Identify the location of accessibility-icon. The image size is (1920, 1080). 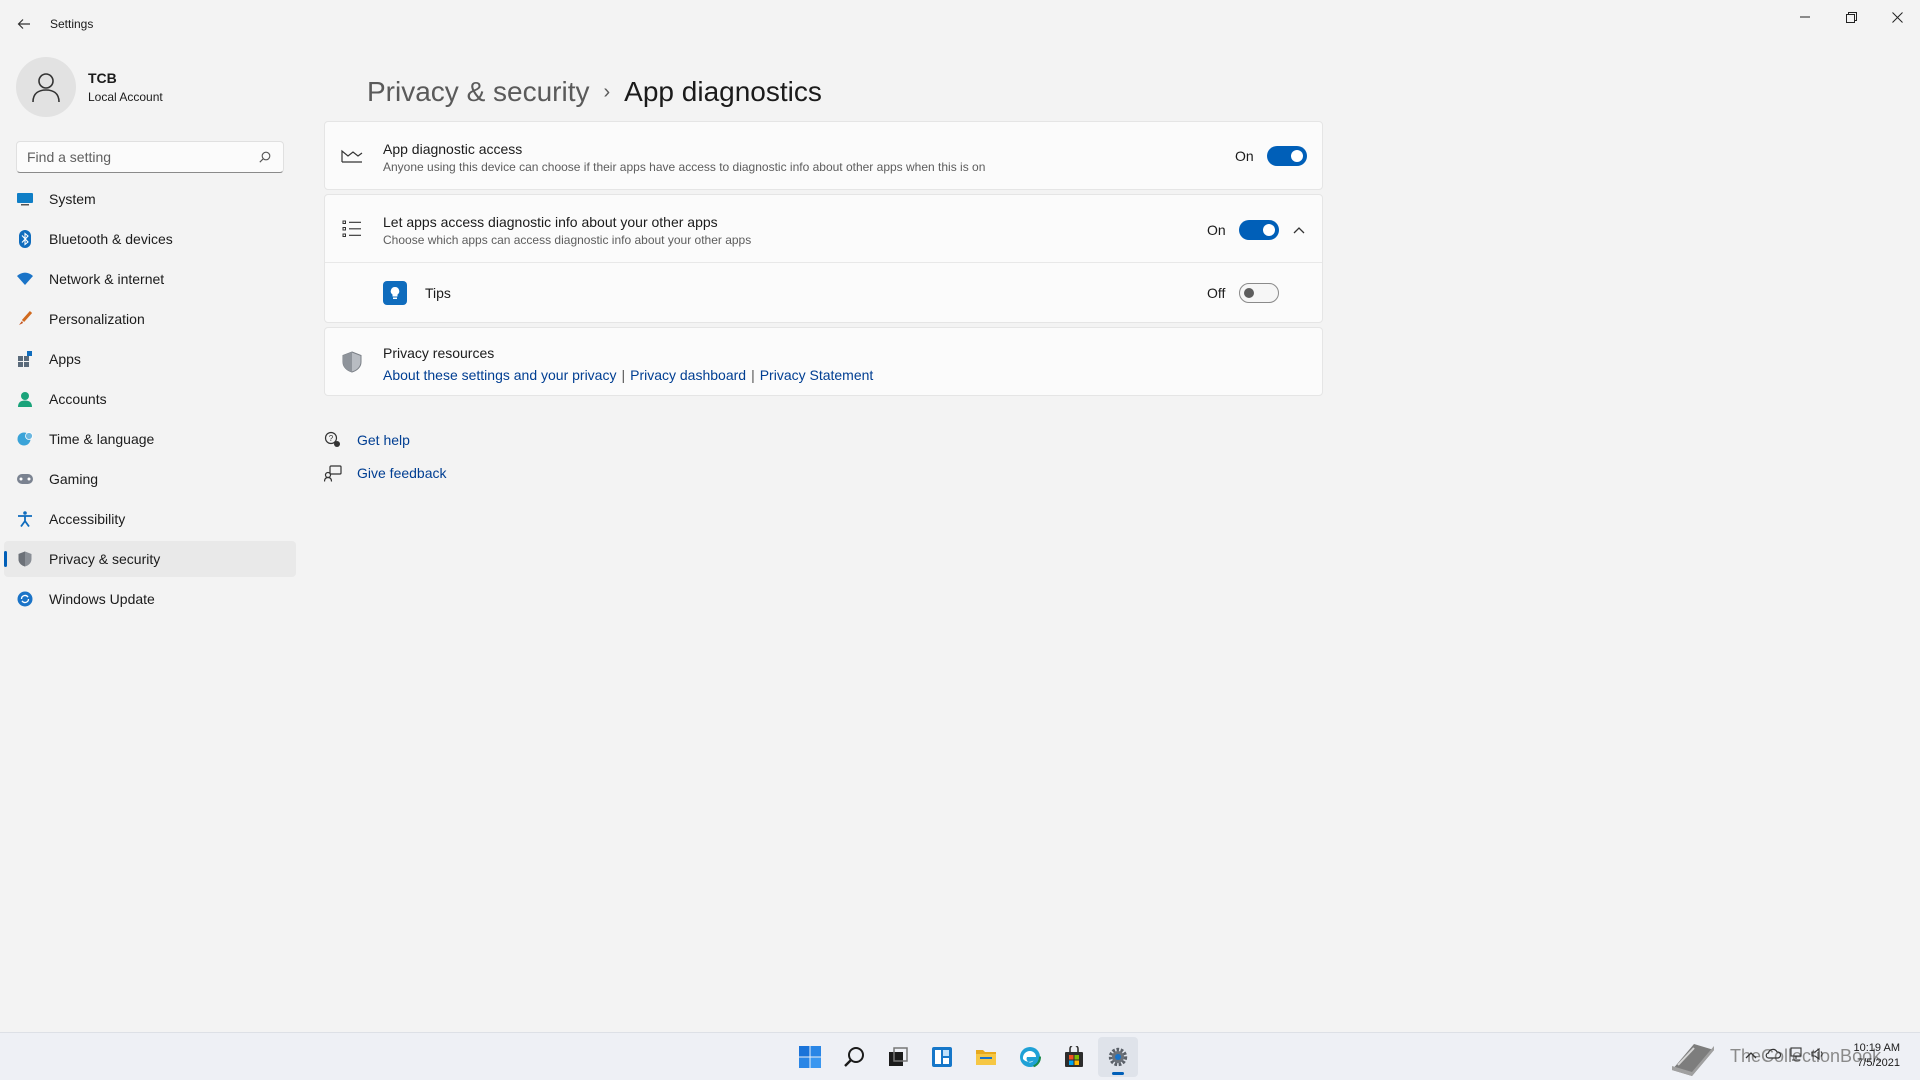
(25, 519).